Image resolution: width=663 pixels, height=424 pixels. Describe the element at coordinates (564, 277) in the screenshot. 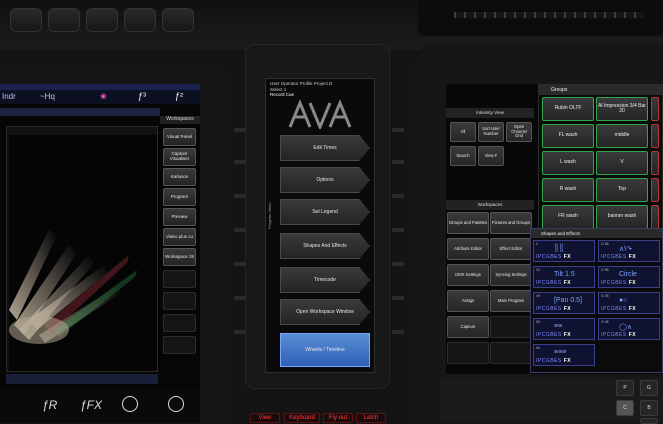

I see `shape-effect-cell: 31 Tilt 1.5 IPCGBES FX` at that location.